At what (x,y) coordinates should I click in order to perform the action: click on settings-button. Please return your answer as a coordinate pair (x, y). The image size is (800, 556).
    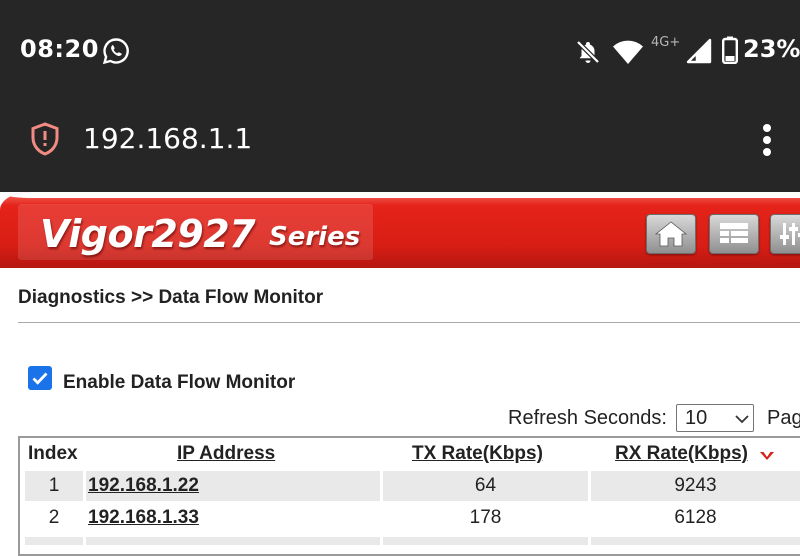
    Looking at the image, I should click on (785, 234).